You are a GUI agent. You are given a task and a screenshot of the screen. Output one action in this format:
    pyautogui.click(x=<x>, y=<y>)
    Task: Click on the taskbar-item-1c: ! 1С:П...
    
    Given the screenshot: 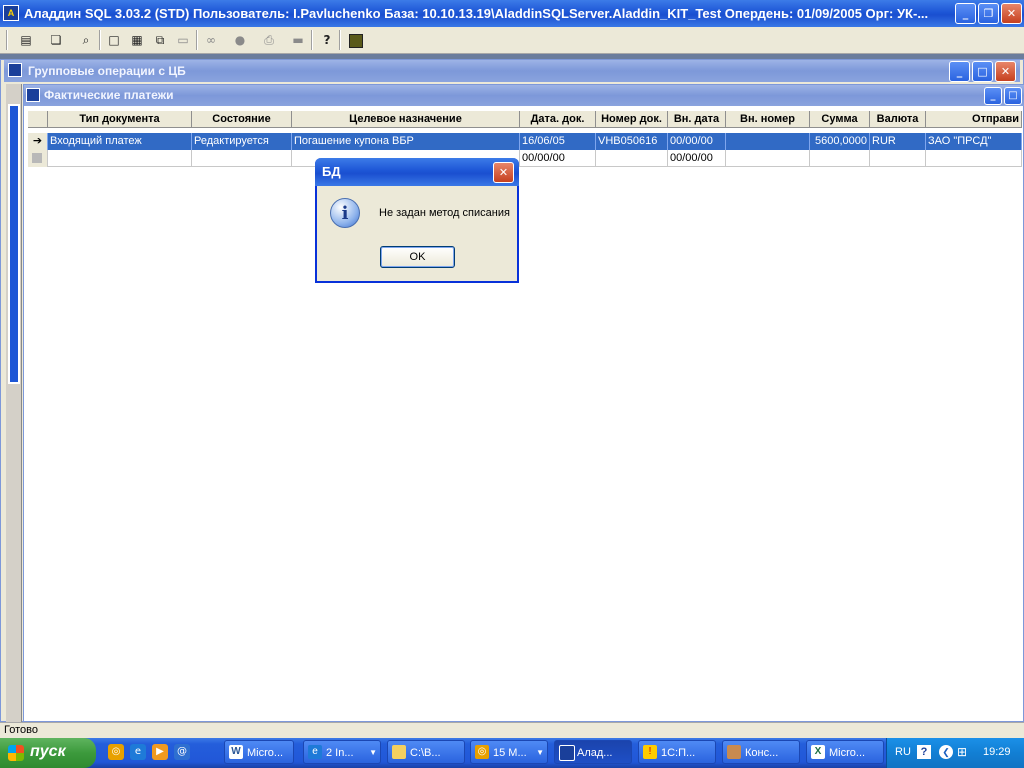 What is the action you would take?
    pyautogui.click(x=677, y=752)
    